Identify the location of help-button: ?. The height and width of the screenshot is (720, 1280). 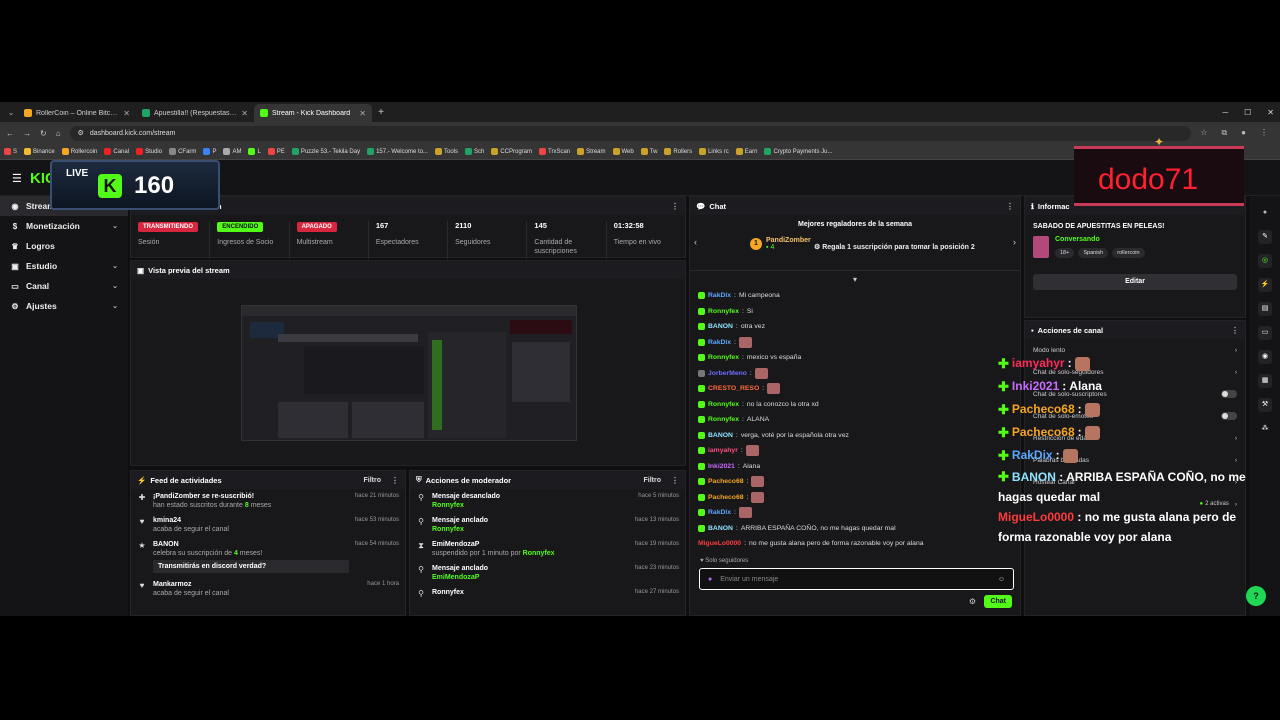
(1256, 596).